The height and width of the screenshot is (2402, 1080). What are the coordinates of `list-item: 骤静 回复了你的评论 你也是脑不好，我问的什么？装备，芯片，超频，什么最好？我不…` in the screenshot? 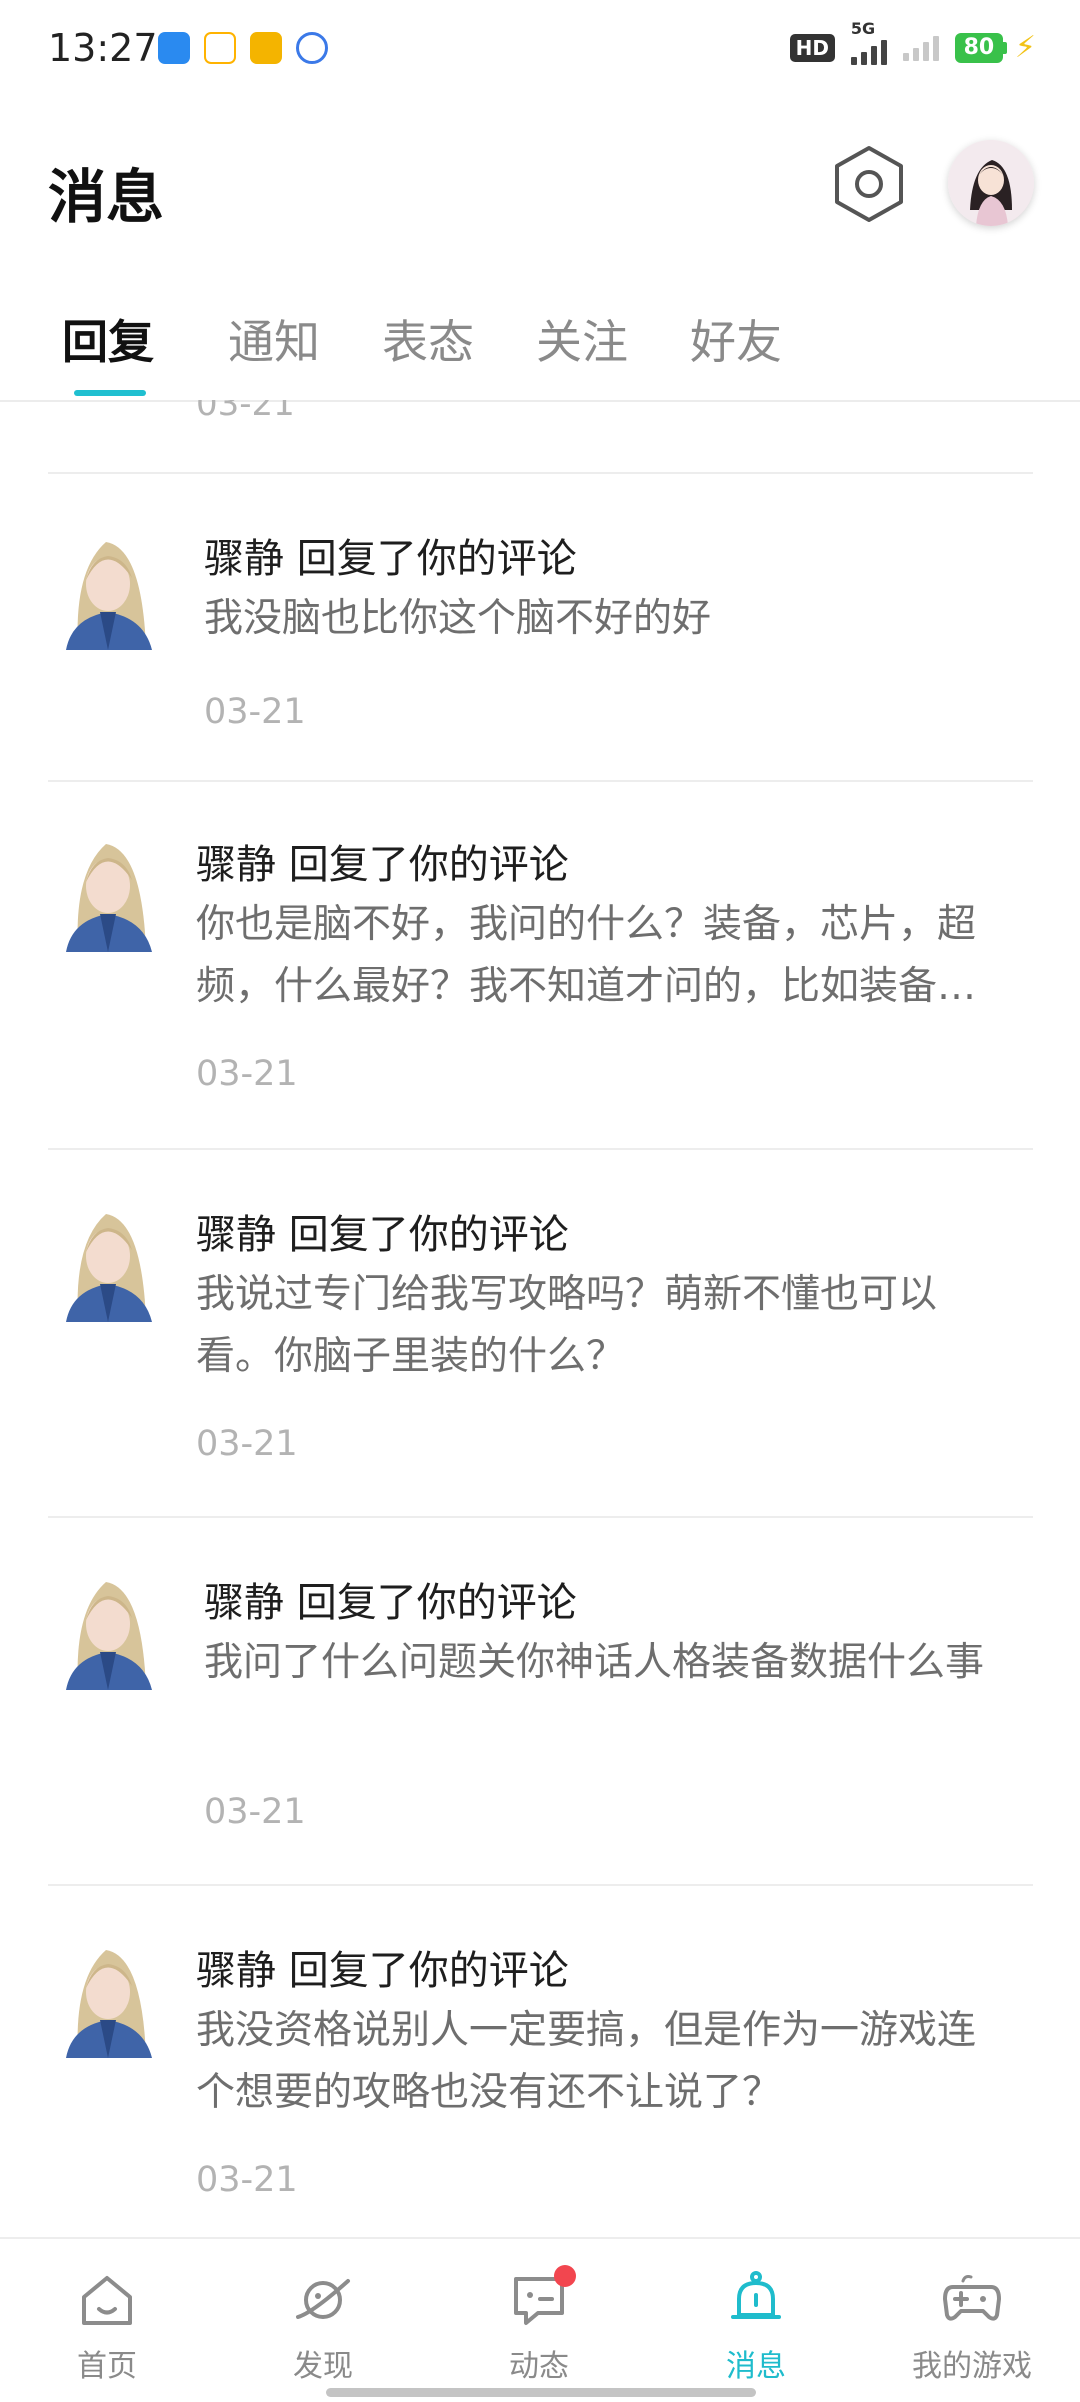 It's located at (540, 965).